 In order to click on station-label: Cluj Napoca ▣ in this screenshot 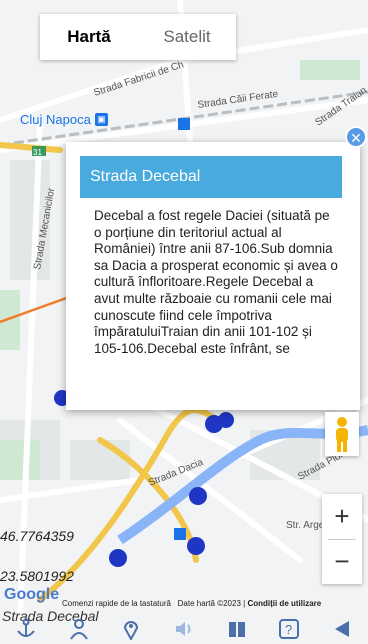, I will do `click(64, 119)`.